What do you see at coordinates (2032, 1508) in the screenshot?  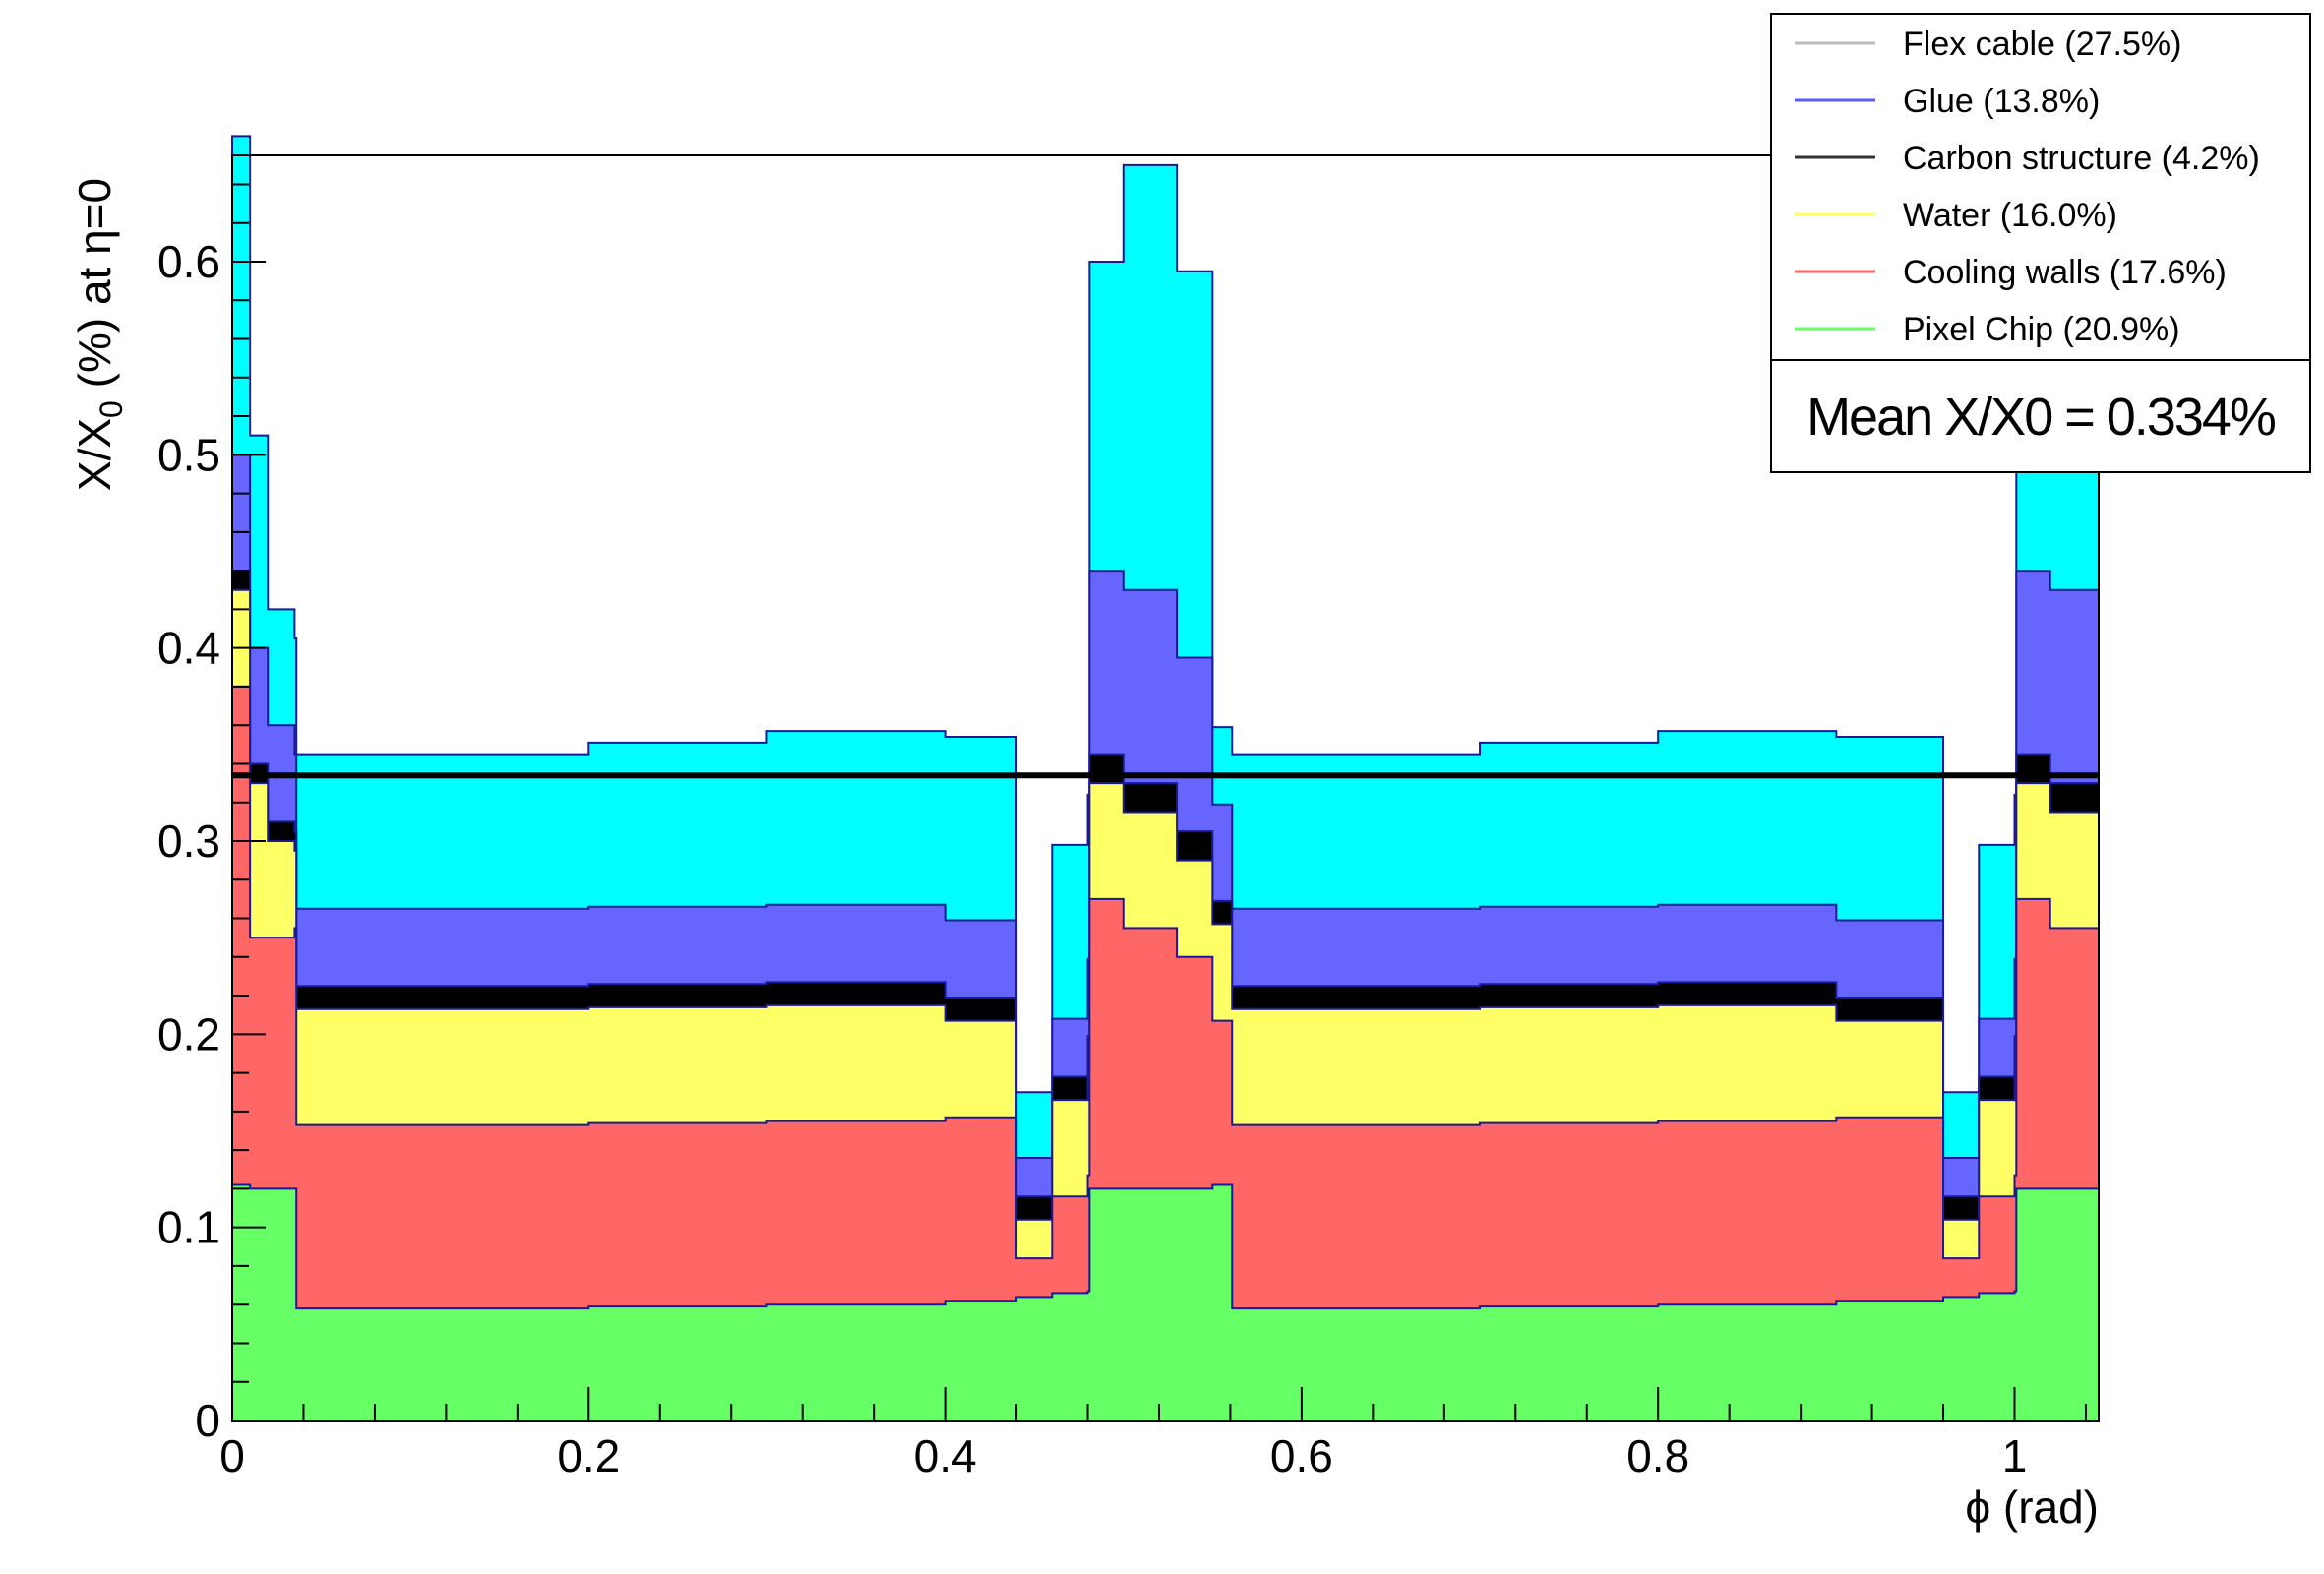 I see `x-axis-title: ϕ (rad)` at bounding box center [2032, 1508].